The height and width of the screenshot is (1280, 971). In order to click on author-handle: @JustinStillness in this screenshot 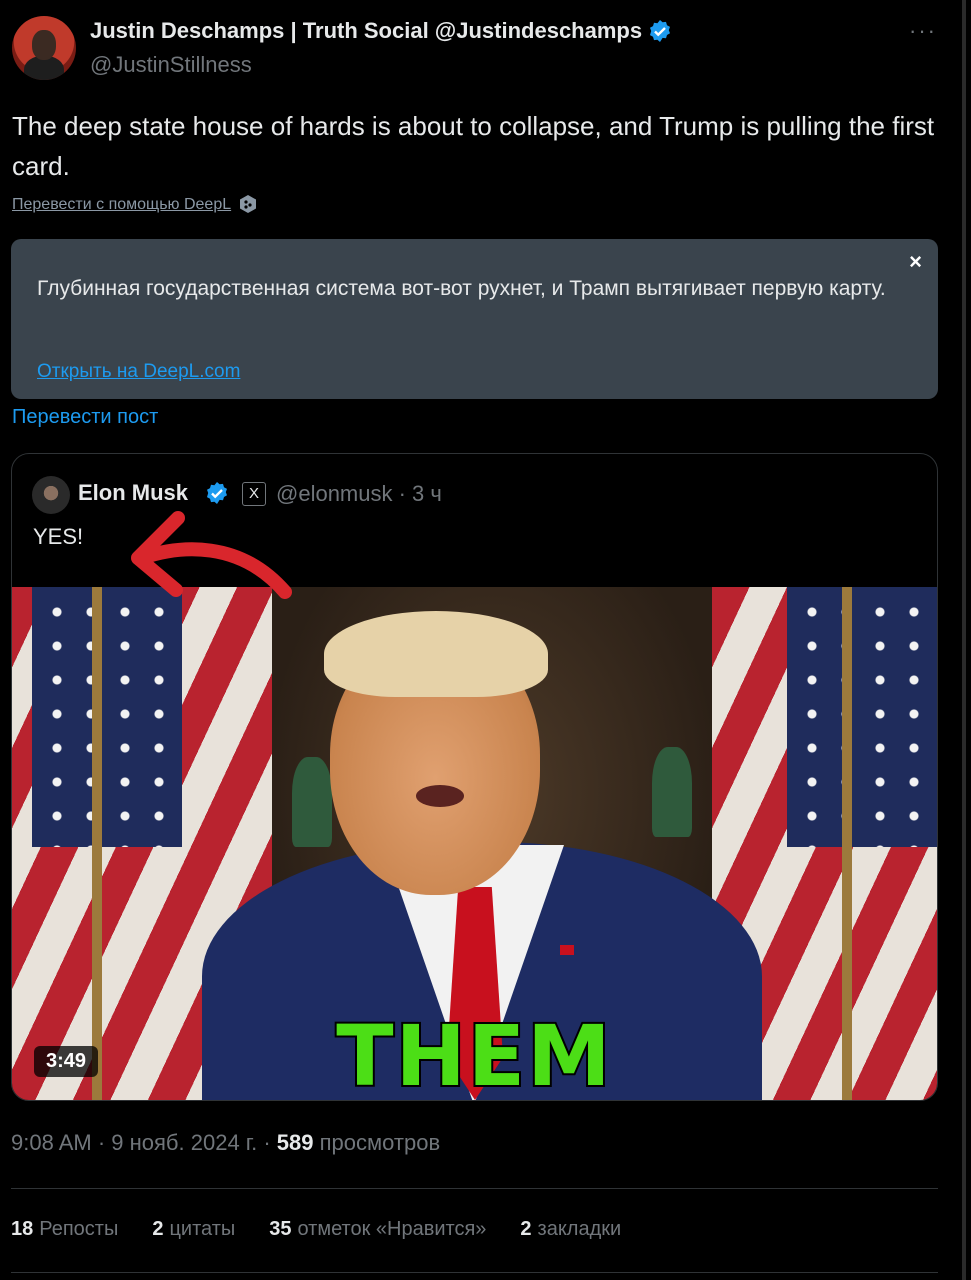, I will do `click(171, 65)`.